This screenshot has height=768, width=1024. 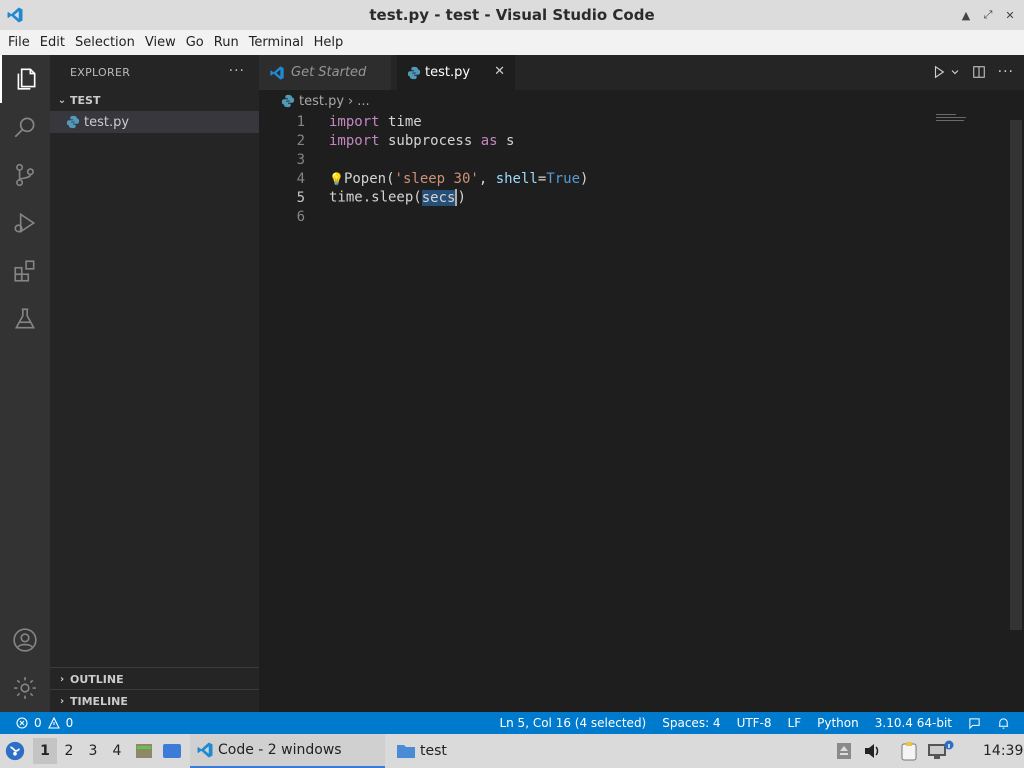 I want to click on clipboard-icon, so click(x=909, y=751).